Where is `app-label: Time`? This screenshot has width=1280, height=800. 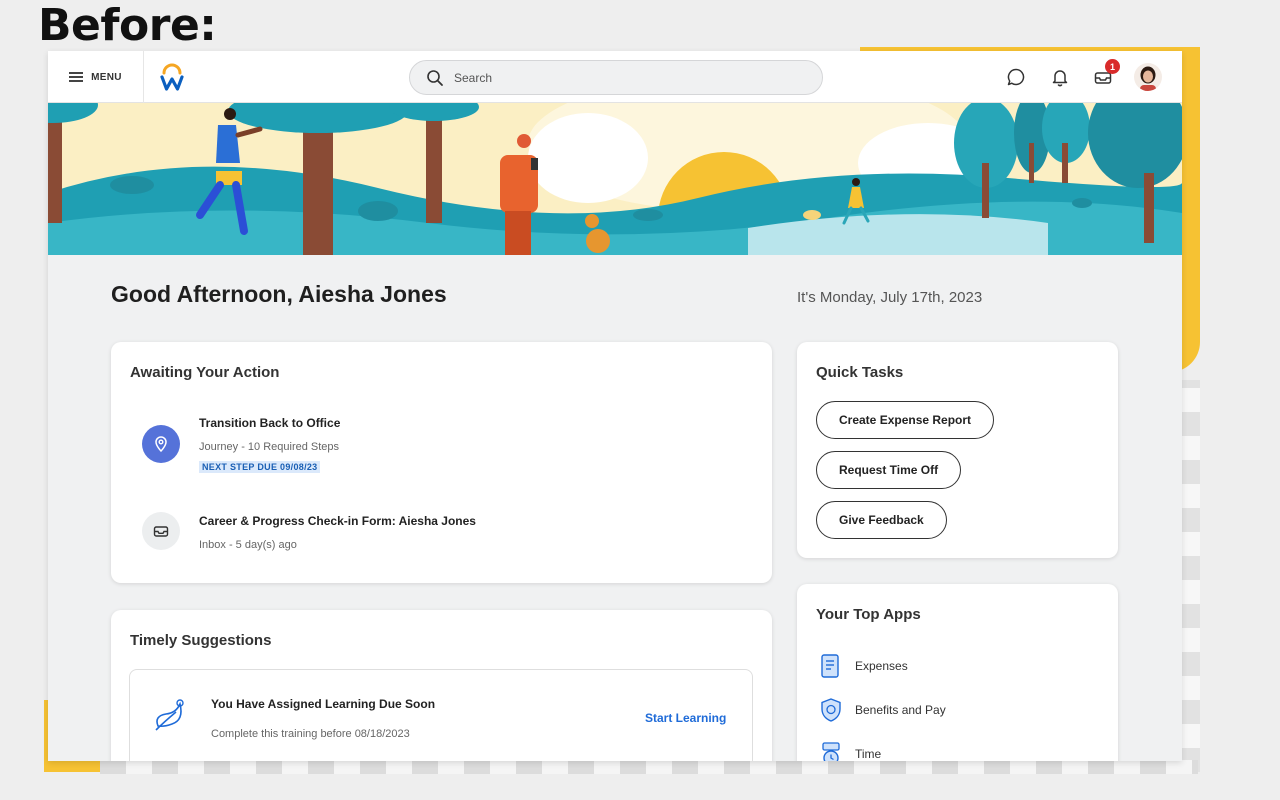 app-label: Time is located at coordinates (868, 754).